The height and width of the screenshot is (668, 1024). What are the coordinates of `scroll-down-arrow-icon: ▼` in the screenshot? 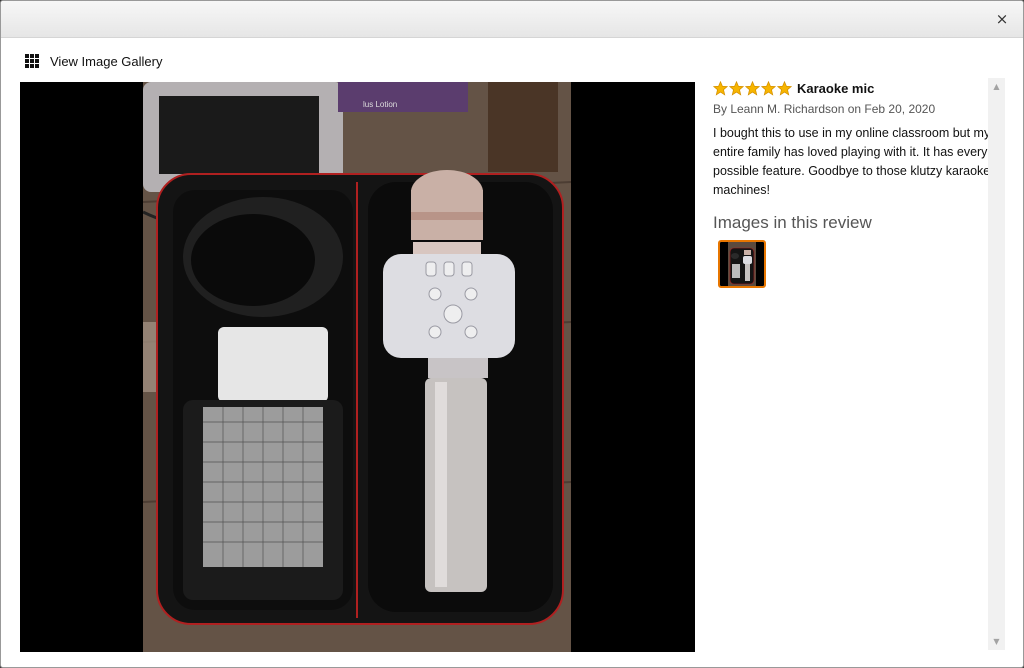 It's located at (996, 641).